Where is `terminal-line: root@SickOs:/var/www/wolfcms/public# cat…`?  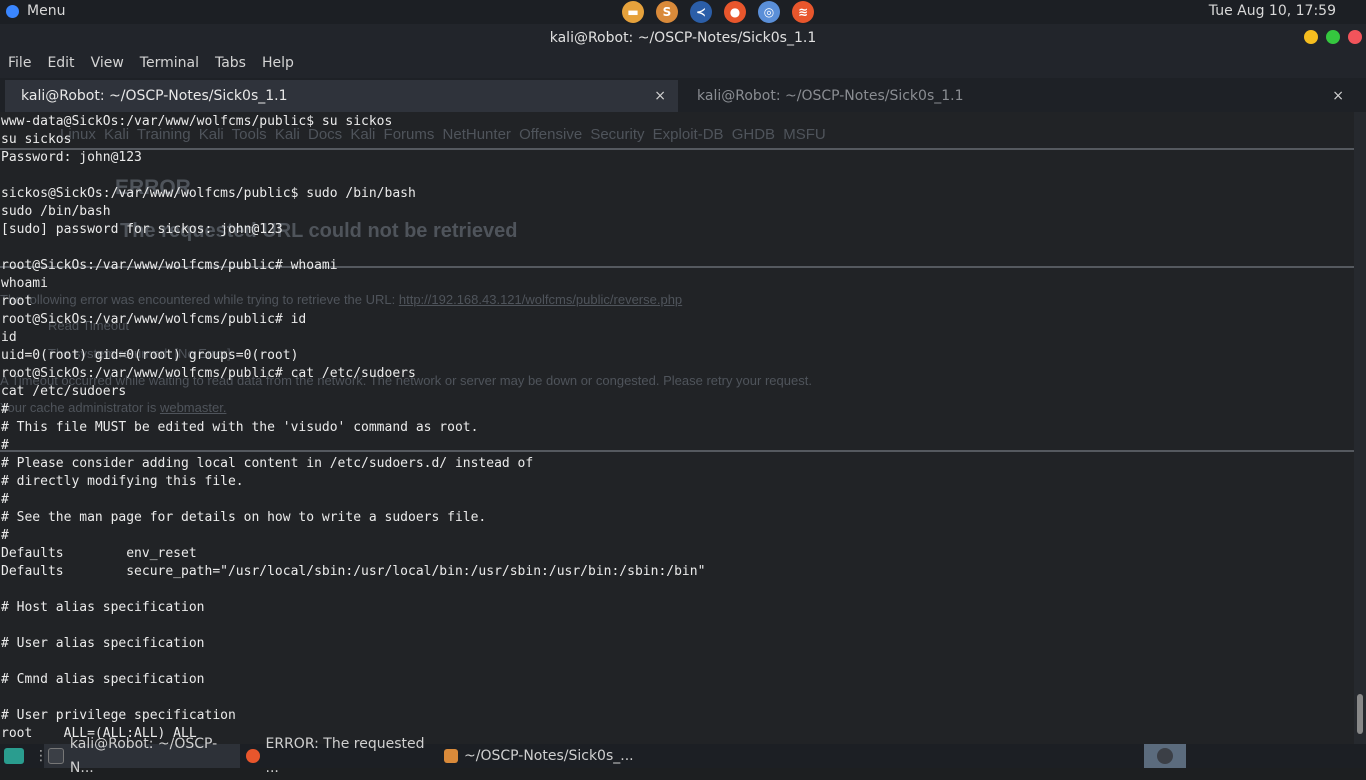
terminal-line: root@SickOs:/var/www/wolfcms/public# cat… is located at coordinates (208, 373).